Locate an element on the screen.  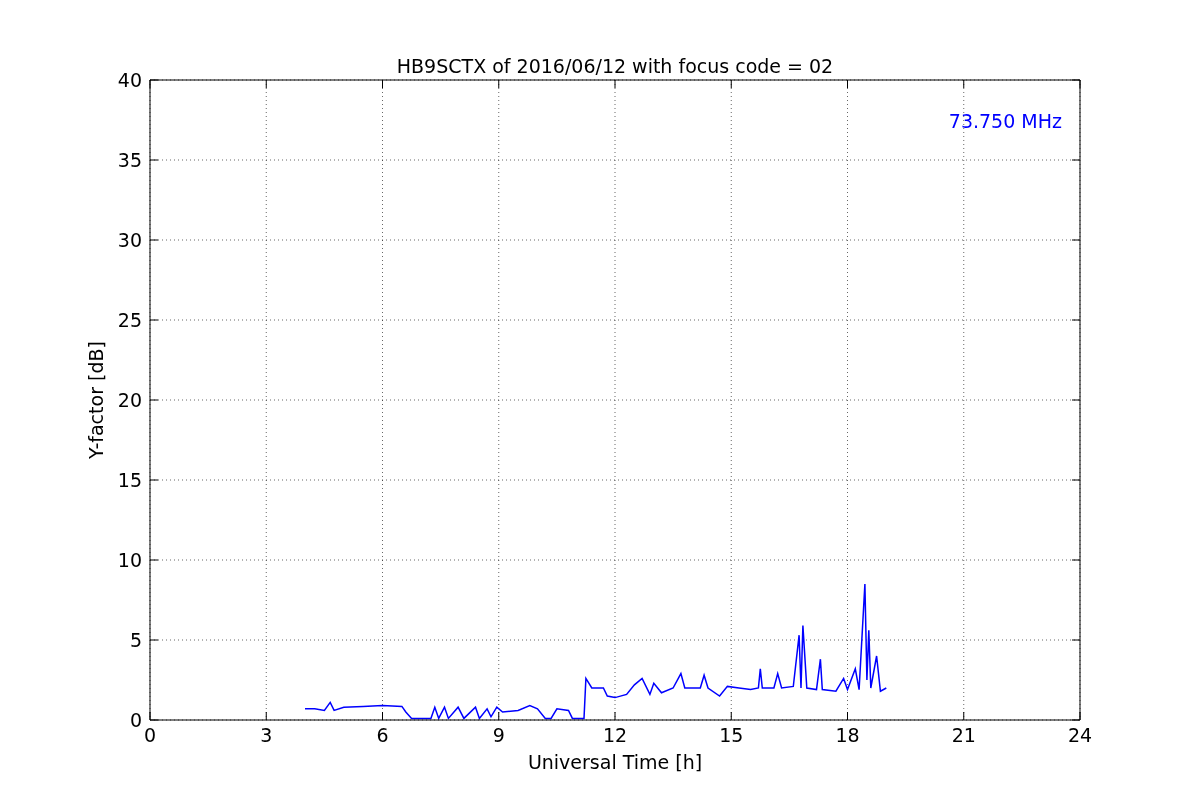
x-tick-label: 12 is located at coordinates (615, 735).